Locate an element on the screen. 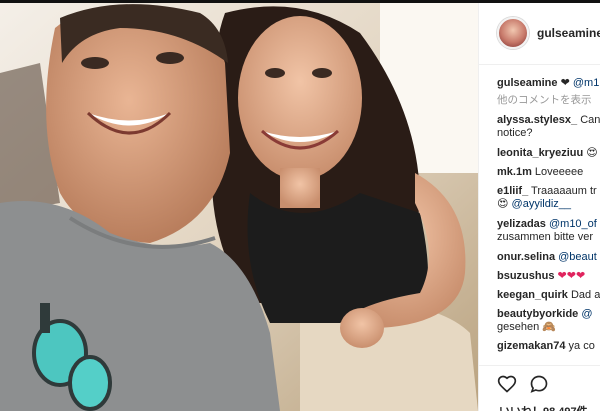 This screenshot has width=600, height=411. caption-line: gulseamine ❤ @m1 is located at coordinates (548, 83).